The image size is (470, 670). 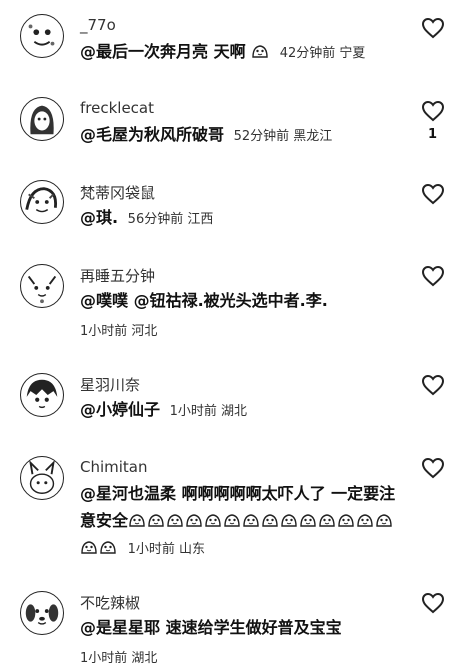 I want to click on comment-body: @小婷仙子, so click(x=120, y=409).